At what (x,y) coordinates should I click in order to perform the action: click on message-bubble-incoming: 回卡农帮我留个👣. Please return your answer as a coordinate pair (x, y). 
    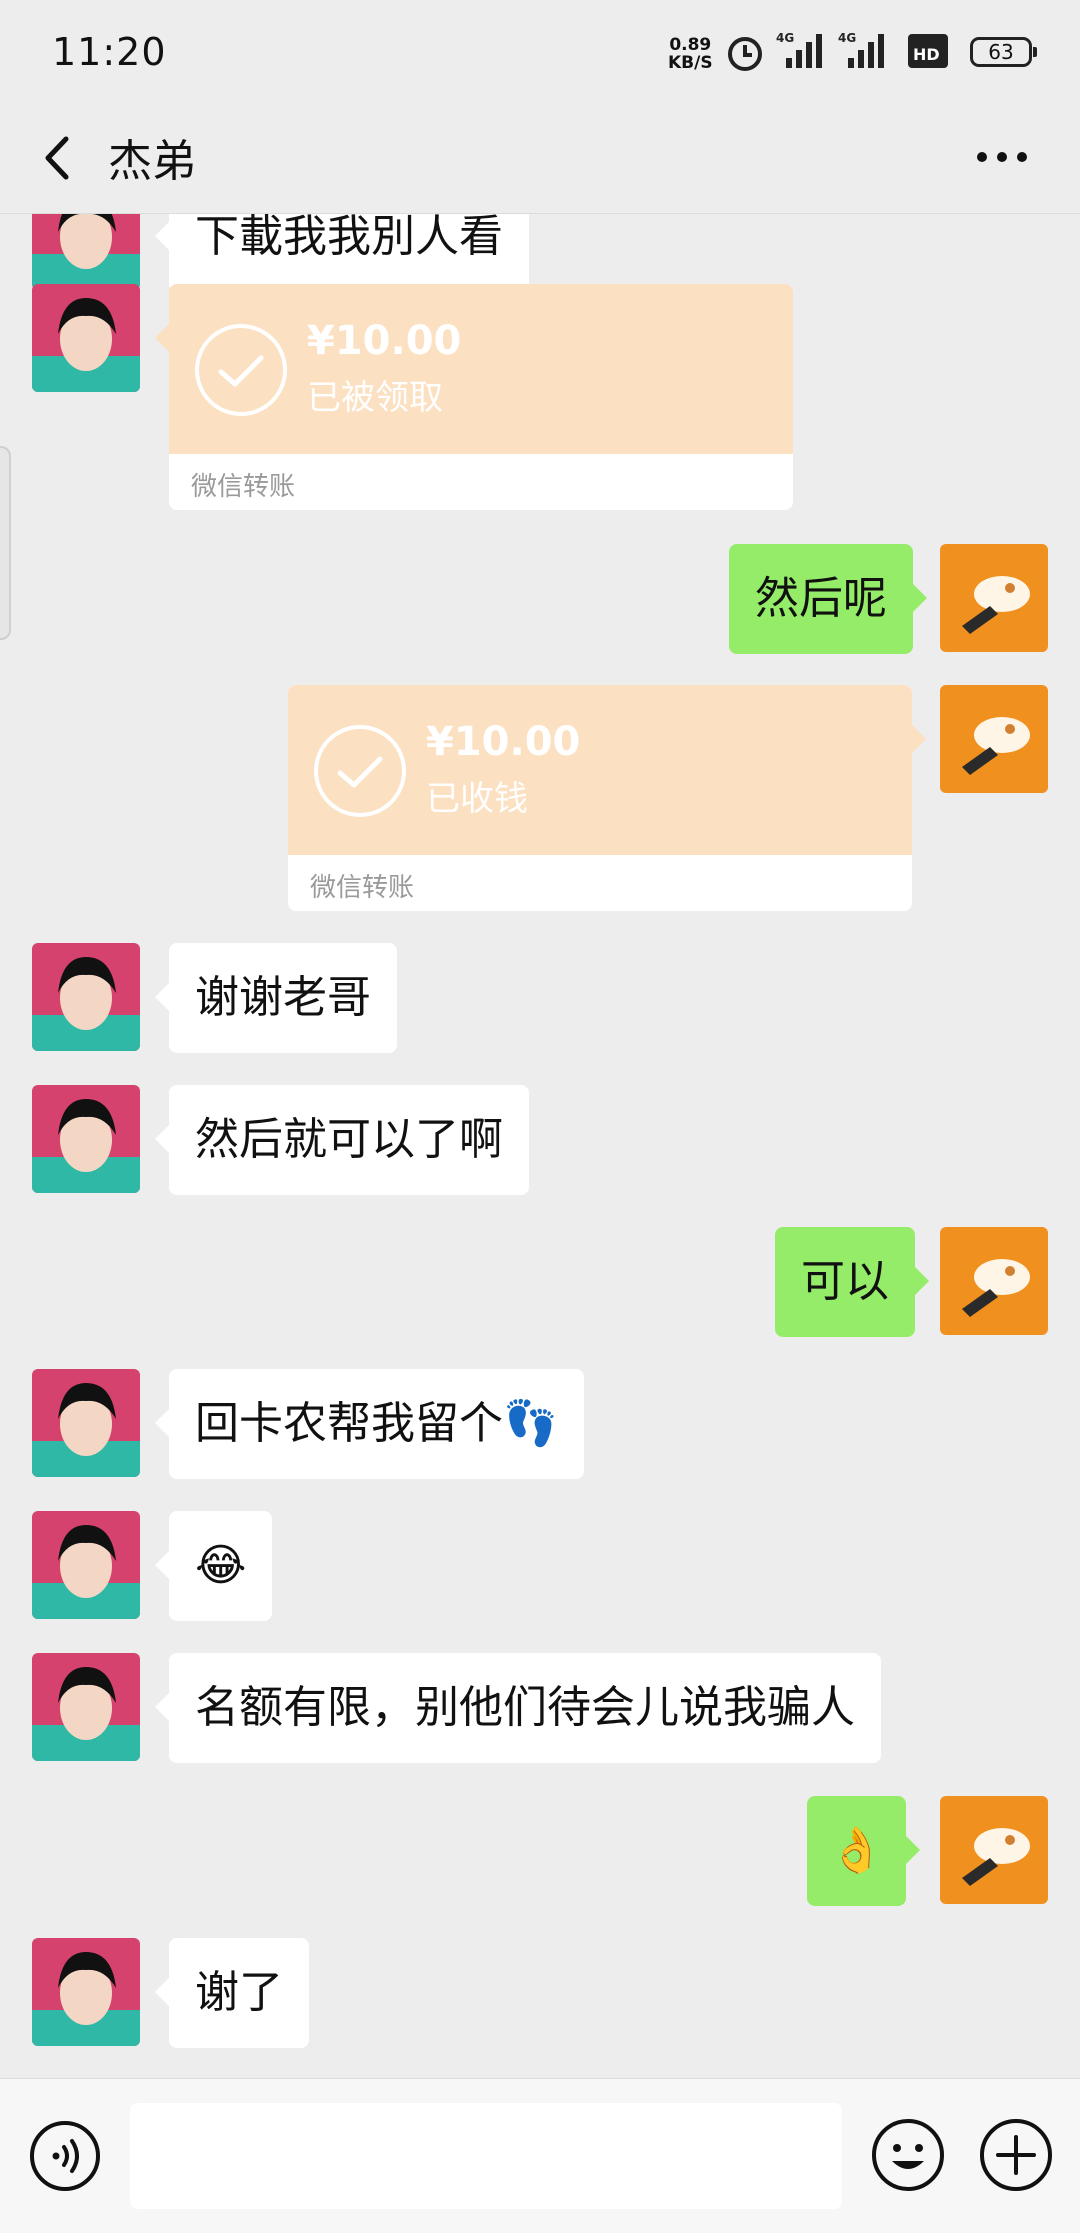
    Looking at the image, I should click on (369, 1424).